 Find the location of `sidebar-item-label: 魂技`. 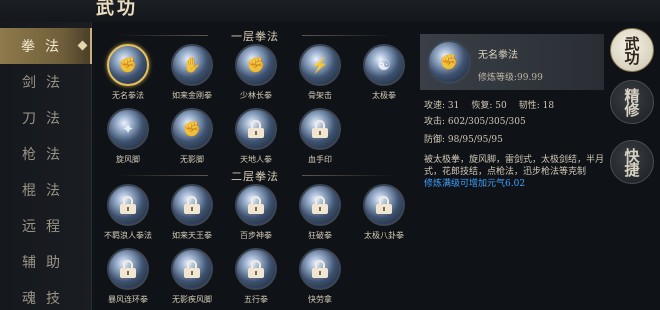

sidebar-item-label: 魂技 is located at coordinates (46, 299).